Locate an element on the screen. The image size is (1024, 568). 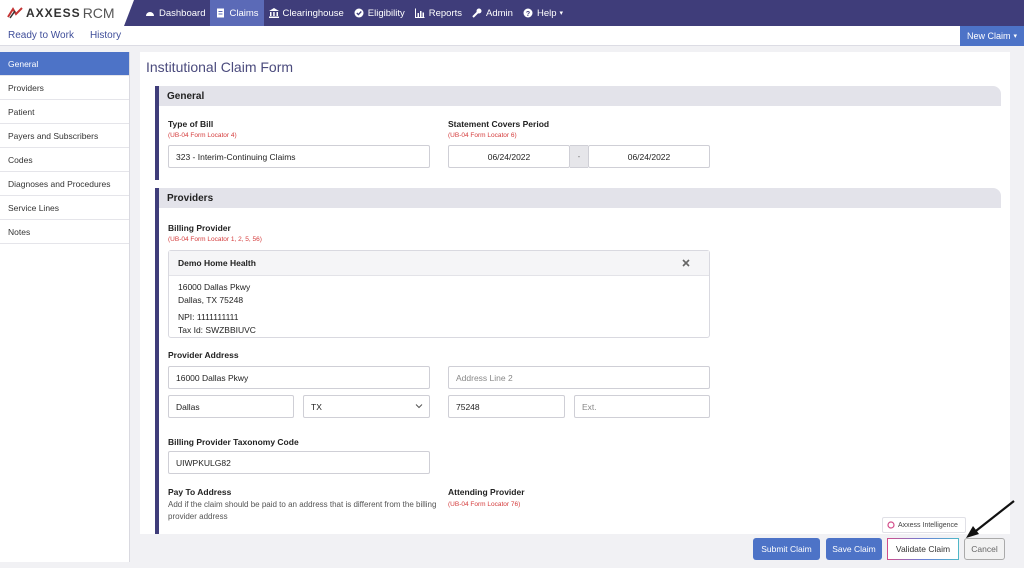
provider-tax-id: Tax Id: SWZBBIUVC is located at coordinates (217, 330).